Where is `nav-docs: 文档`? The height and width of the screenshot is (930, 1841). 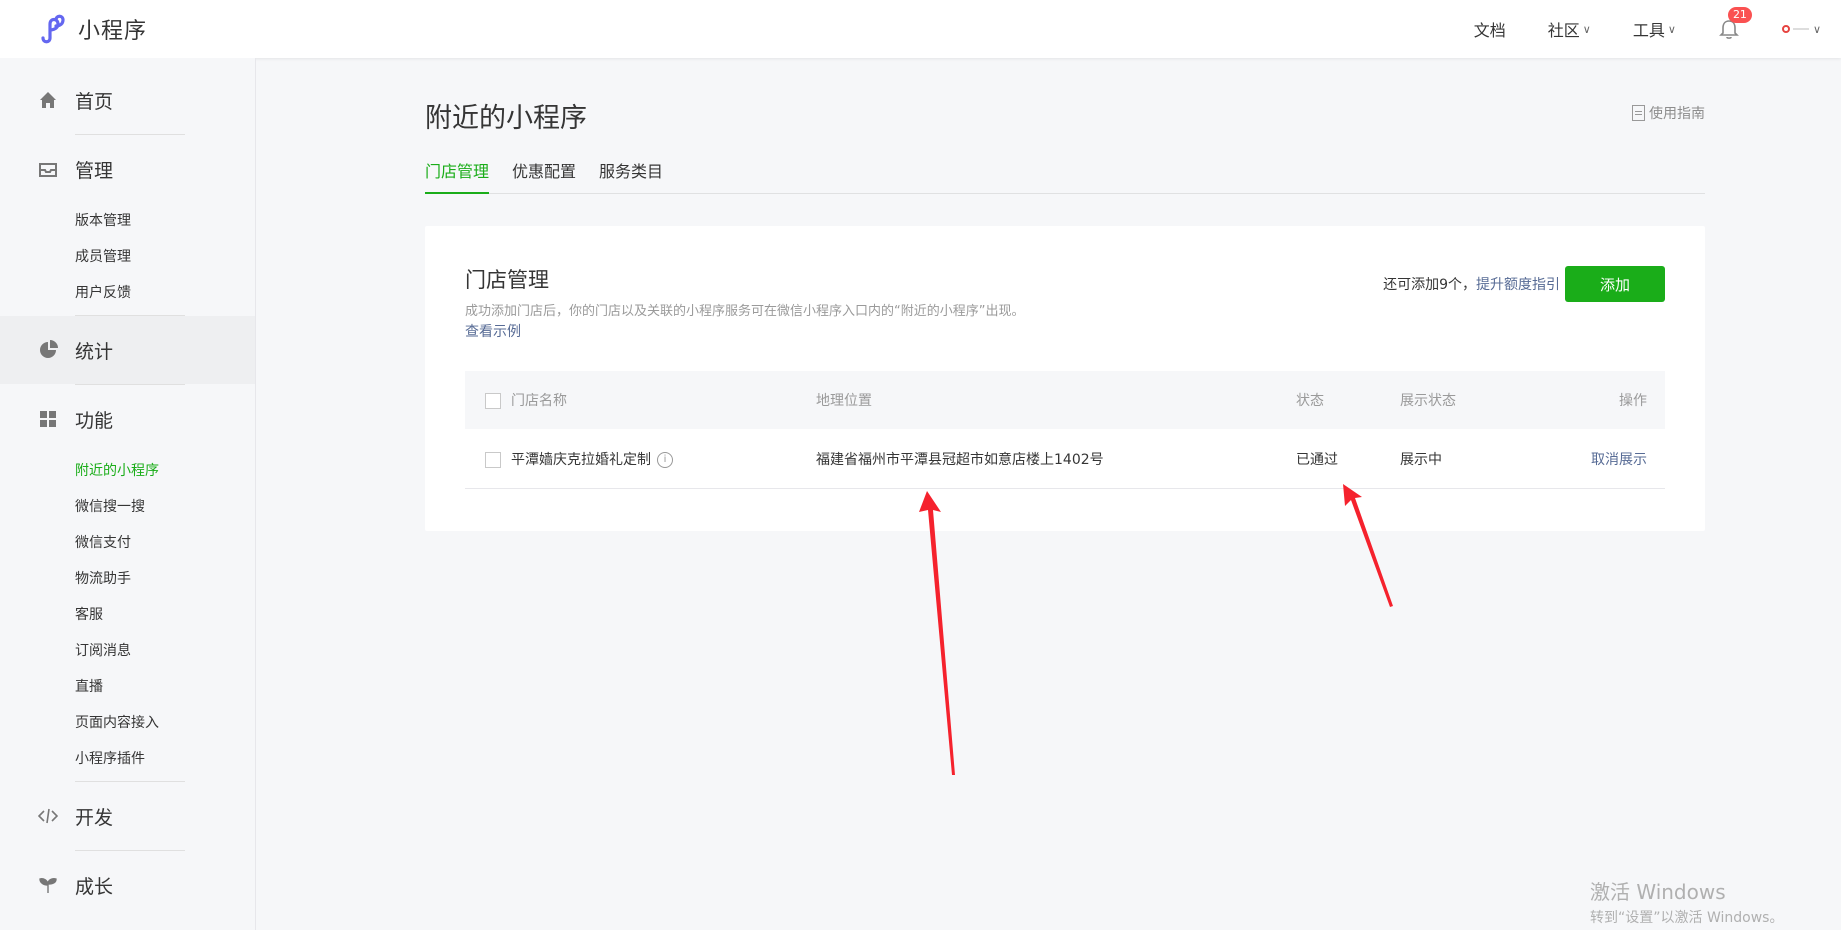
nav-docs: 文档 is located at coordinates (1490, 29).